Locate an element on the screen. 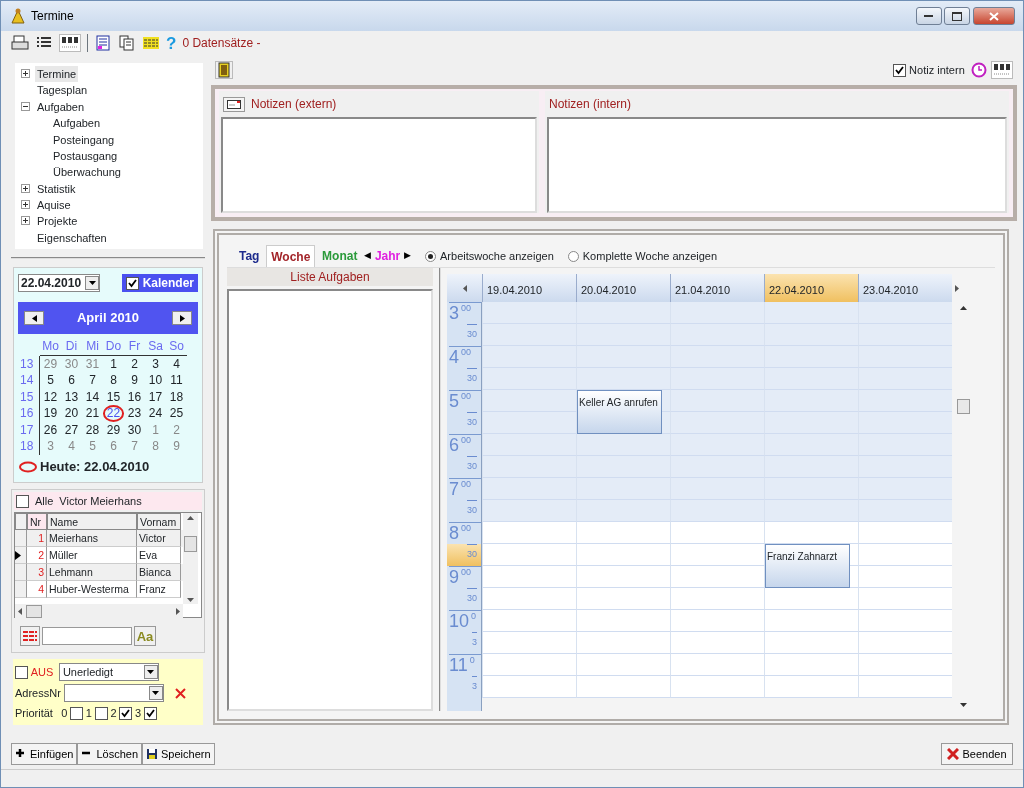  envelope-button is located at coordinates (234, 104).